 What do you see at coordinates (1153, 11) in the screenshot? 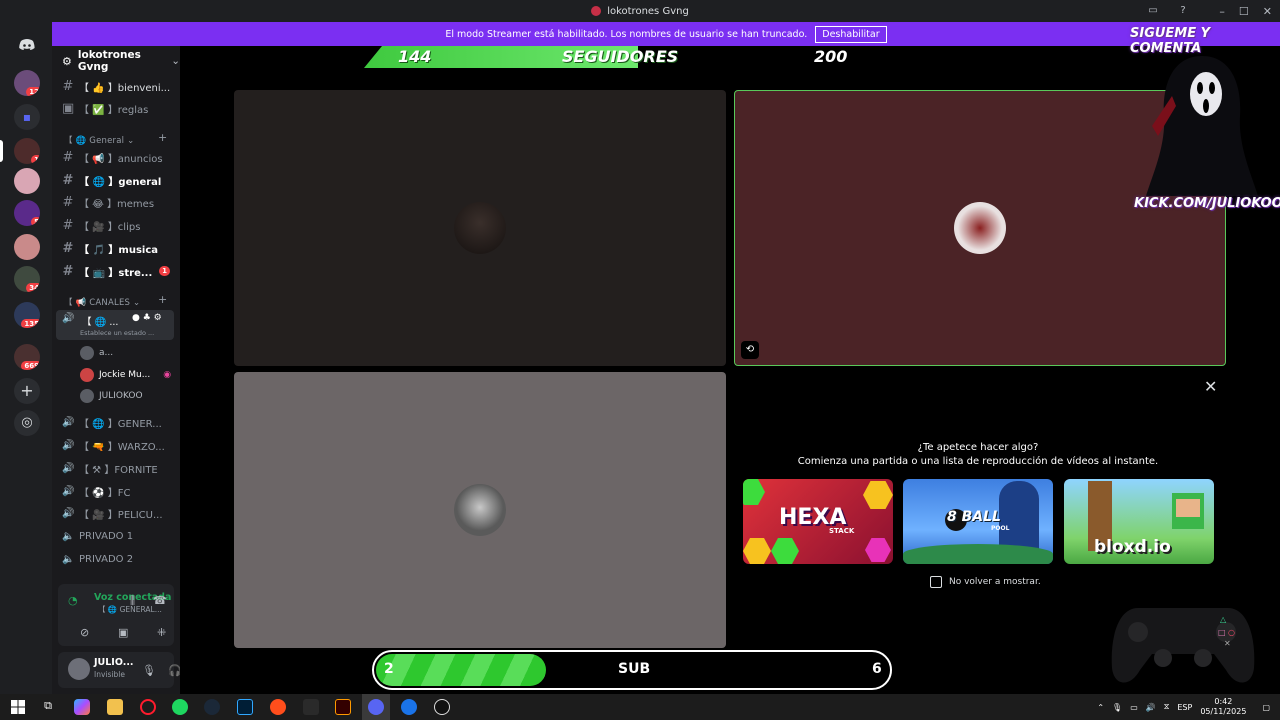
I see `inbox-icon: ▭` at bounding box center [1153, 11].